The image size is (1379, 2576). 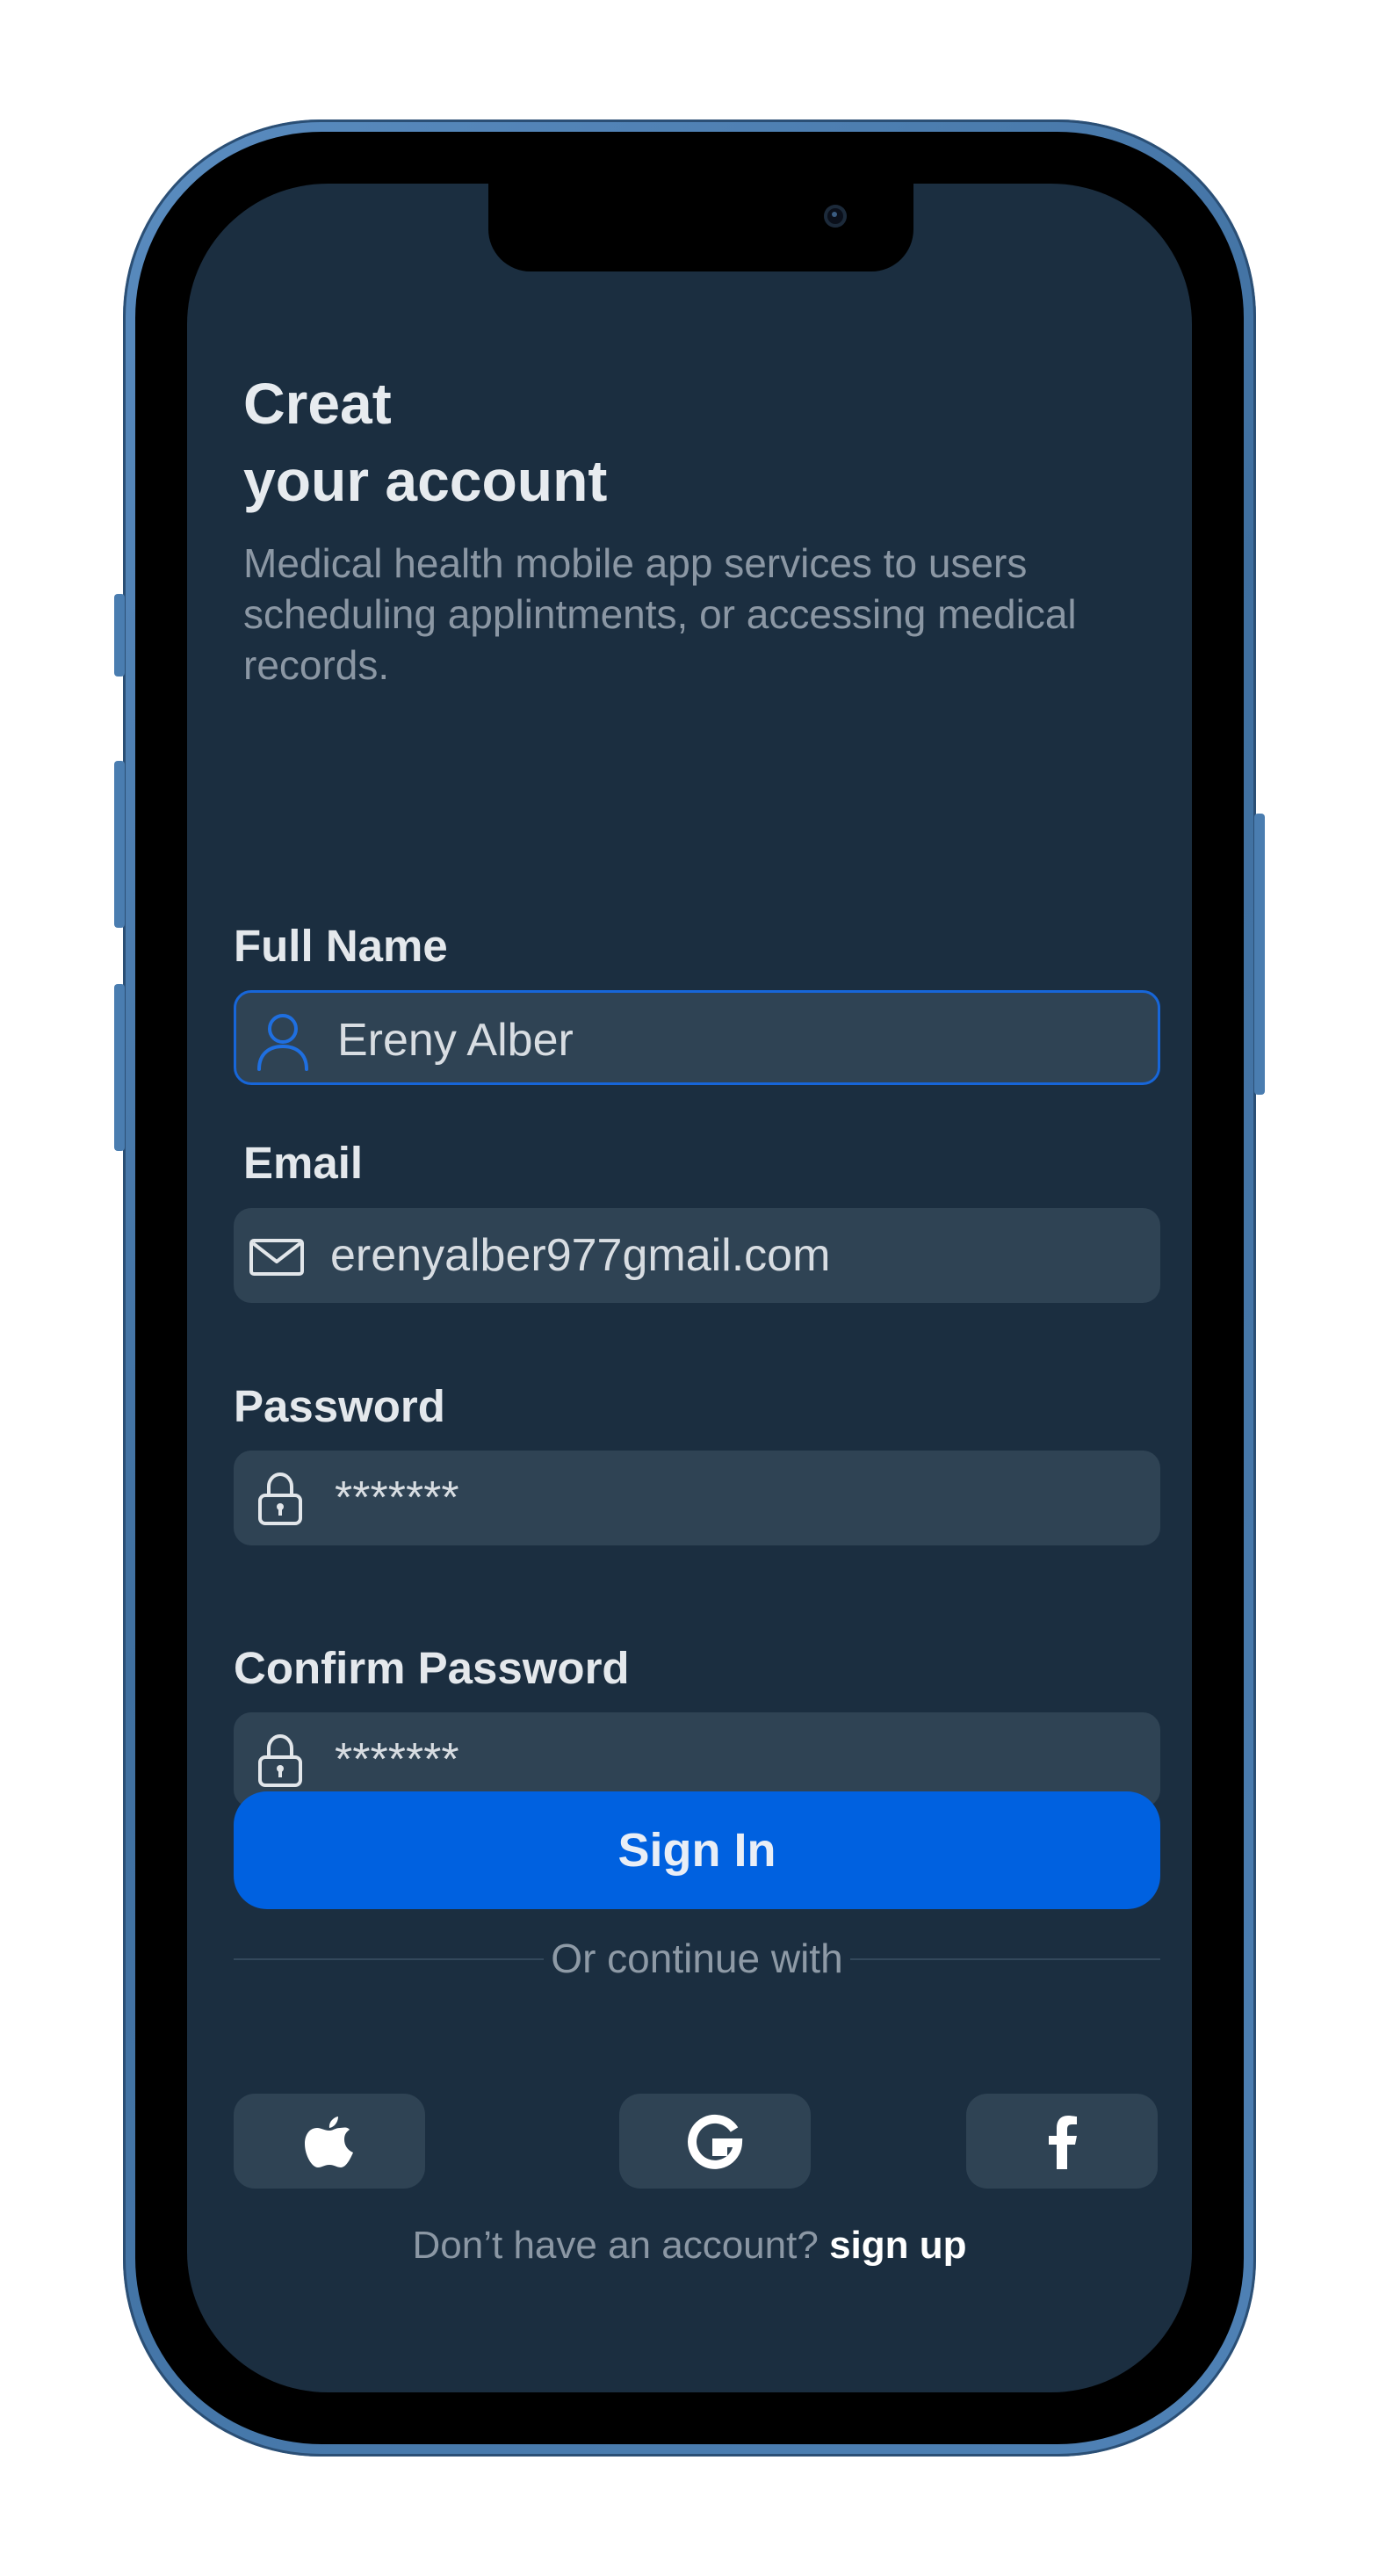 What do you see at coordinates (341, 946) in the screenshot?
I see `full-name-label: Full Name` at bounding box center [341, 946].